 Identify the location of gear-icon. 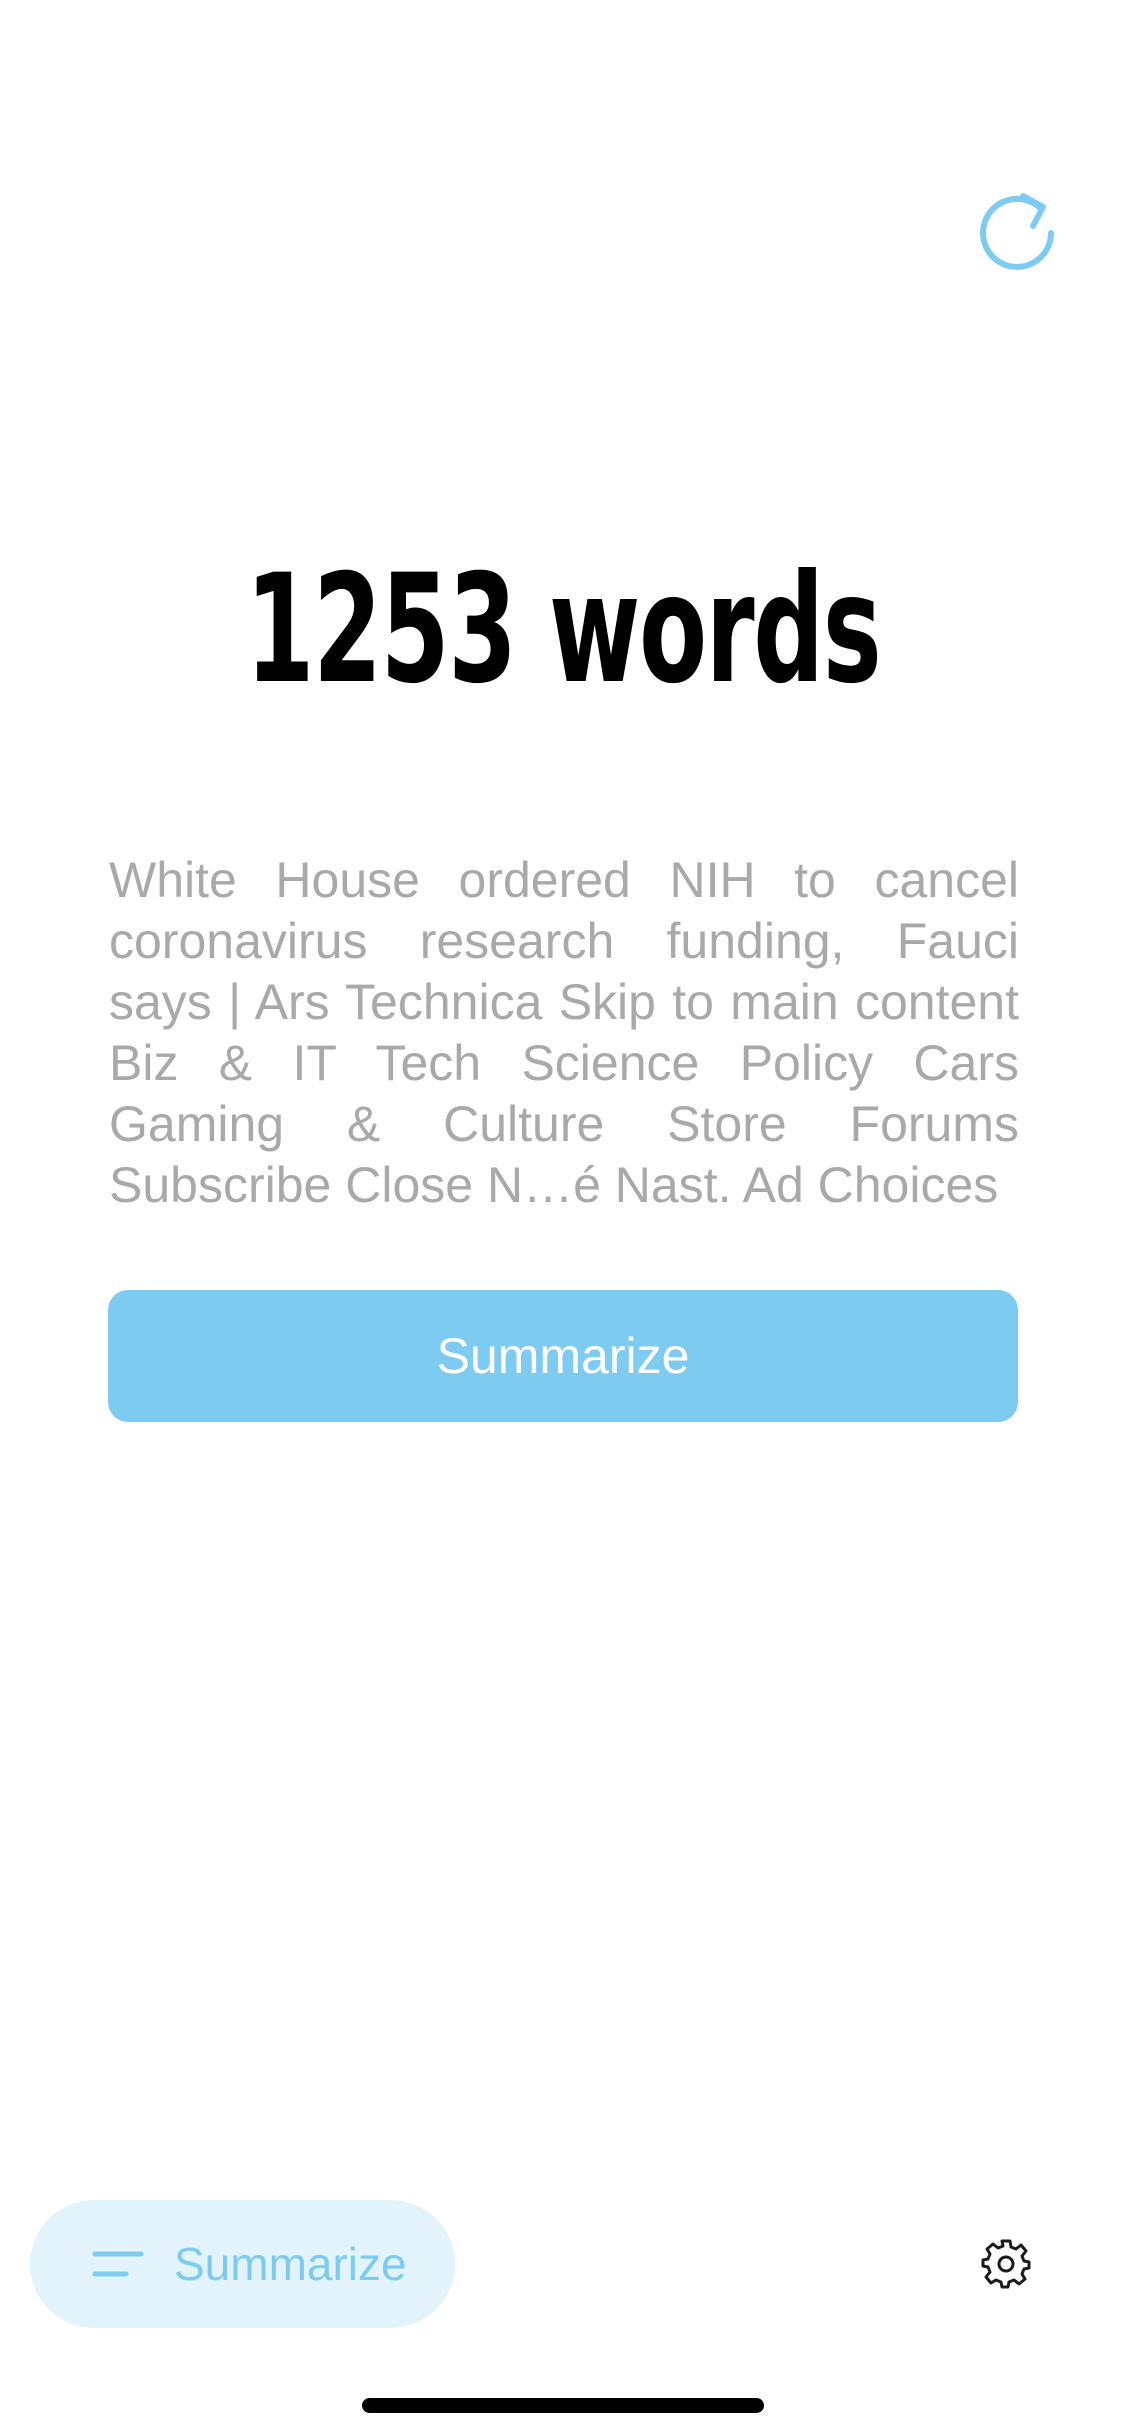
(1006, 2264).